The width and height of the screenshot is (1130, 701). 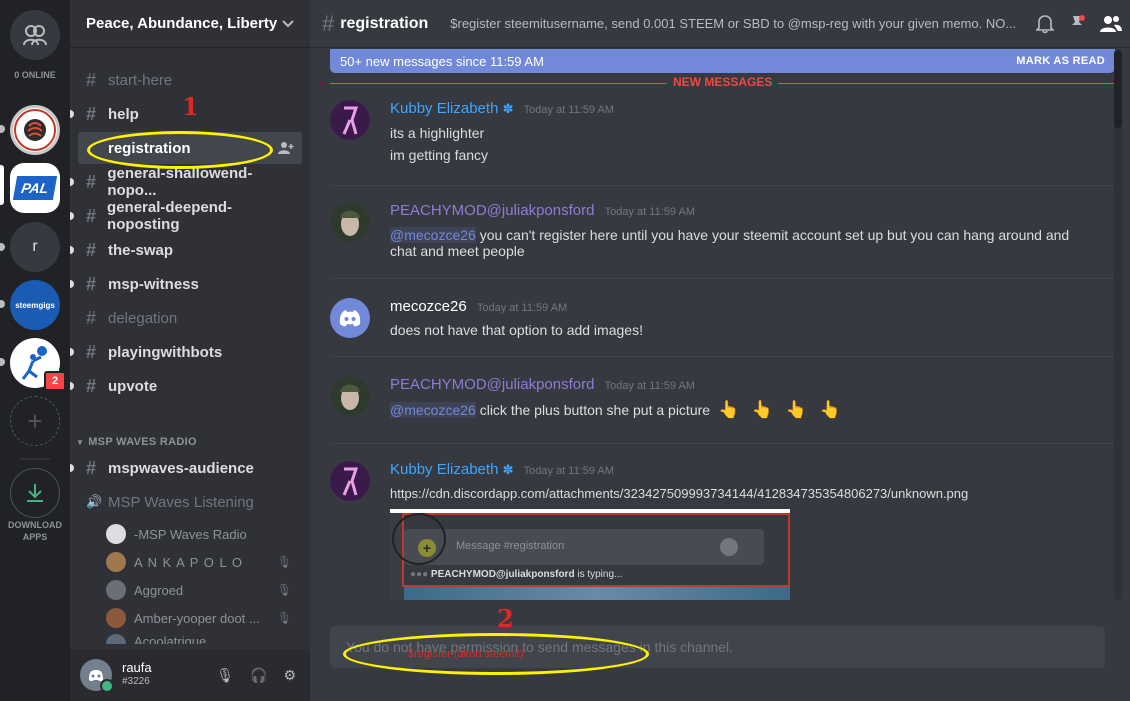 I want to click on voice-user: Aggroed 🎙, so click(x=204, y=590).